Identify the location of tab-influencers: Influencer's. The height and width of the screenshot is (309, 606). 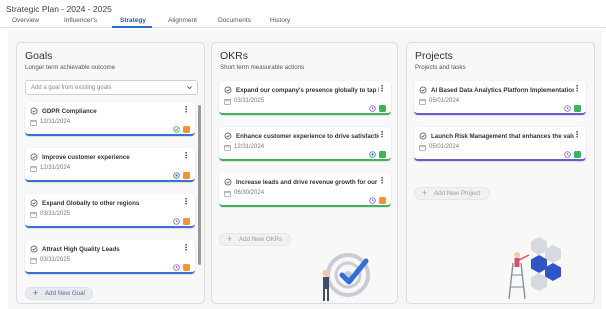
(80, 20).